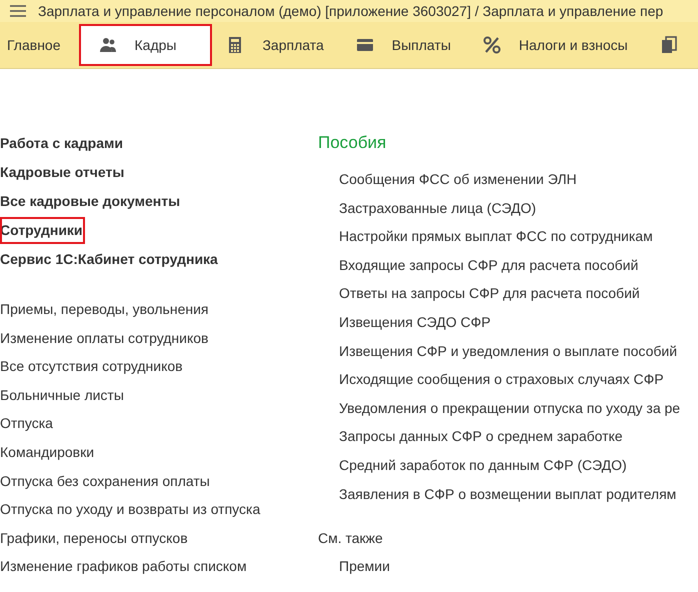  What do you see at coordinates (123, 566) in the screenshot?
I see `document-link: Изменение графиков работы списком` at bounding box center [123, 566].